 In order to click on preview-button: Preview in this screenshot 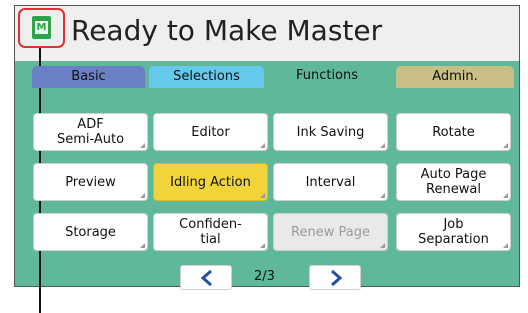, I will do `click(90, 182)`.